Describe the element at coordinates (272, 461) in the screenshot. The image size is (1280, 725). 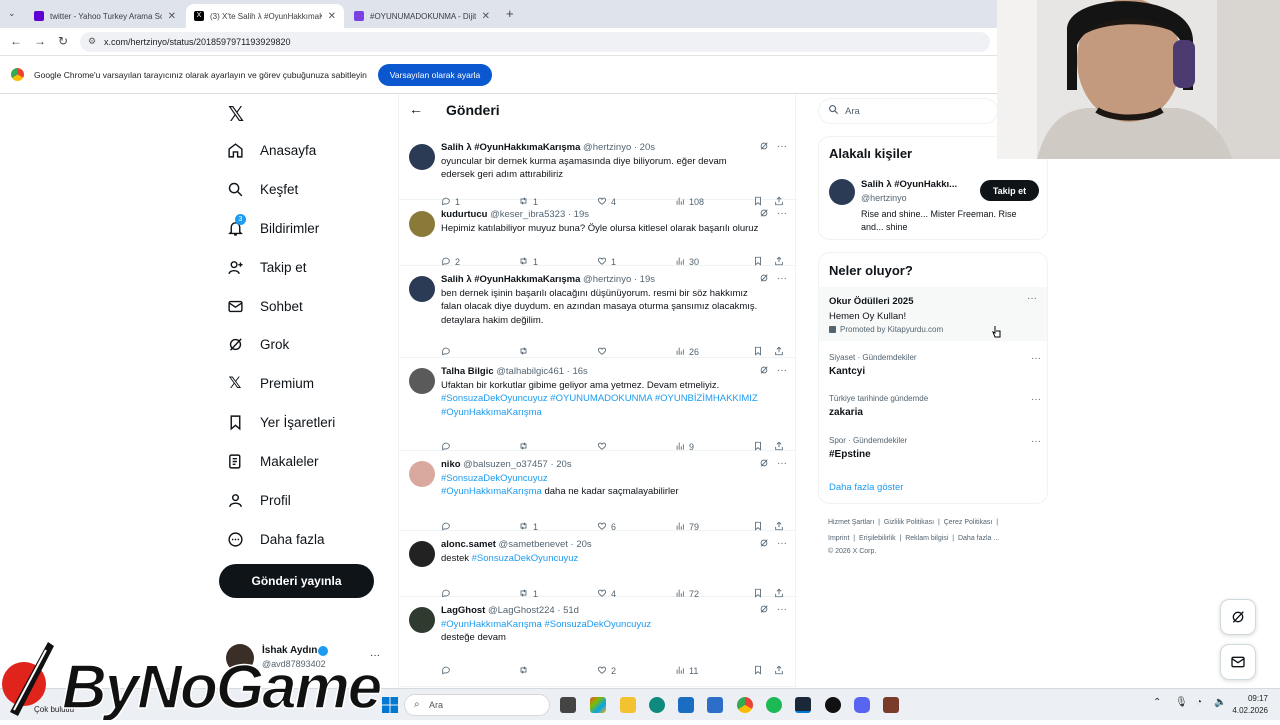
I see `sidebar-item-articles: Makaleler` at that location.